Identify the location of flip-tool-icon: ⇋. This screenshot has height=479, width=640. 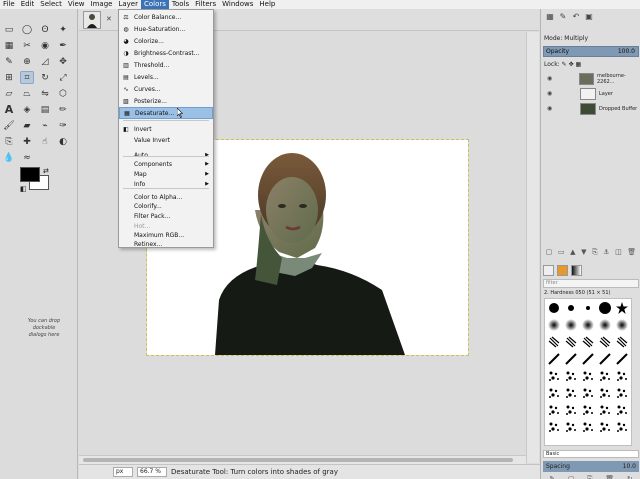
(45, 93).